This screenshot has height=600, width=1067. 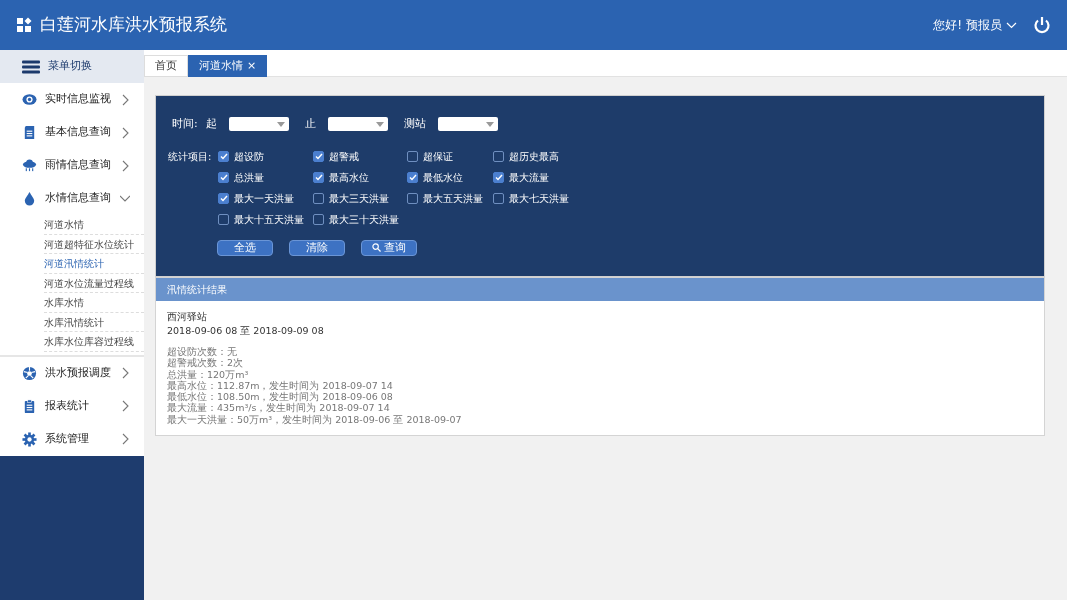 I want to click on checkbox-label: 最低水位, so click(x=443, y=177).